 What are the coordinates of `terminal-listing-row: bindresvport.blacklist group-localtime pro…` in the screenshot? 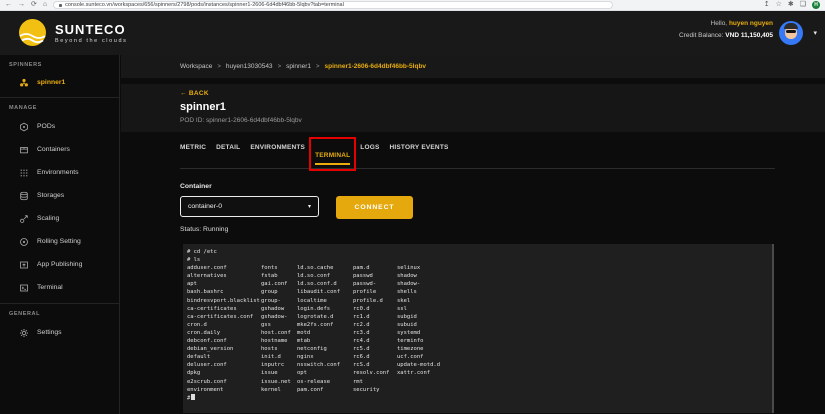 It's located at (299, 300).